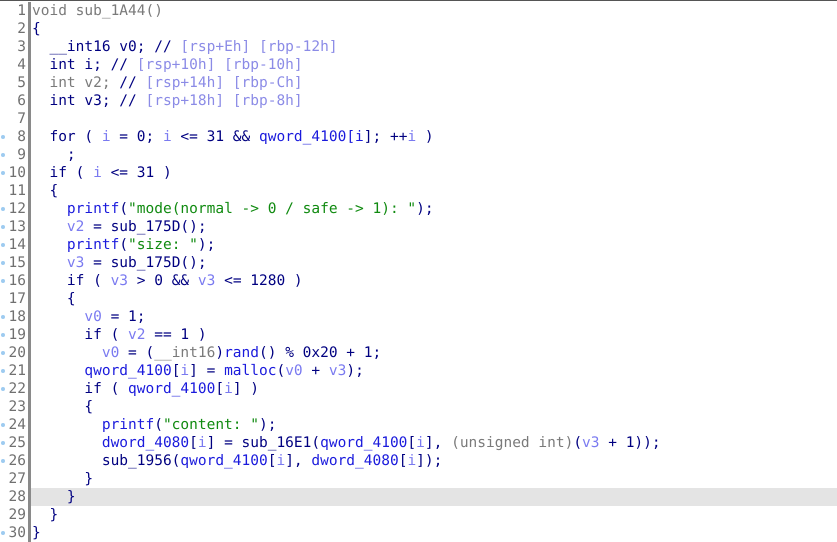  I want to click on code-line: void sub_1A44(), so click(97, 11).